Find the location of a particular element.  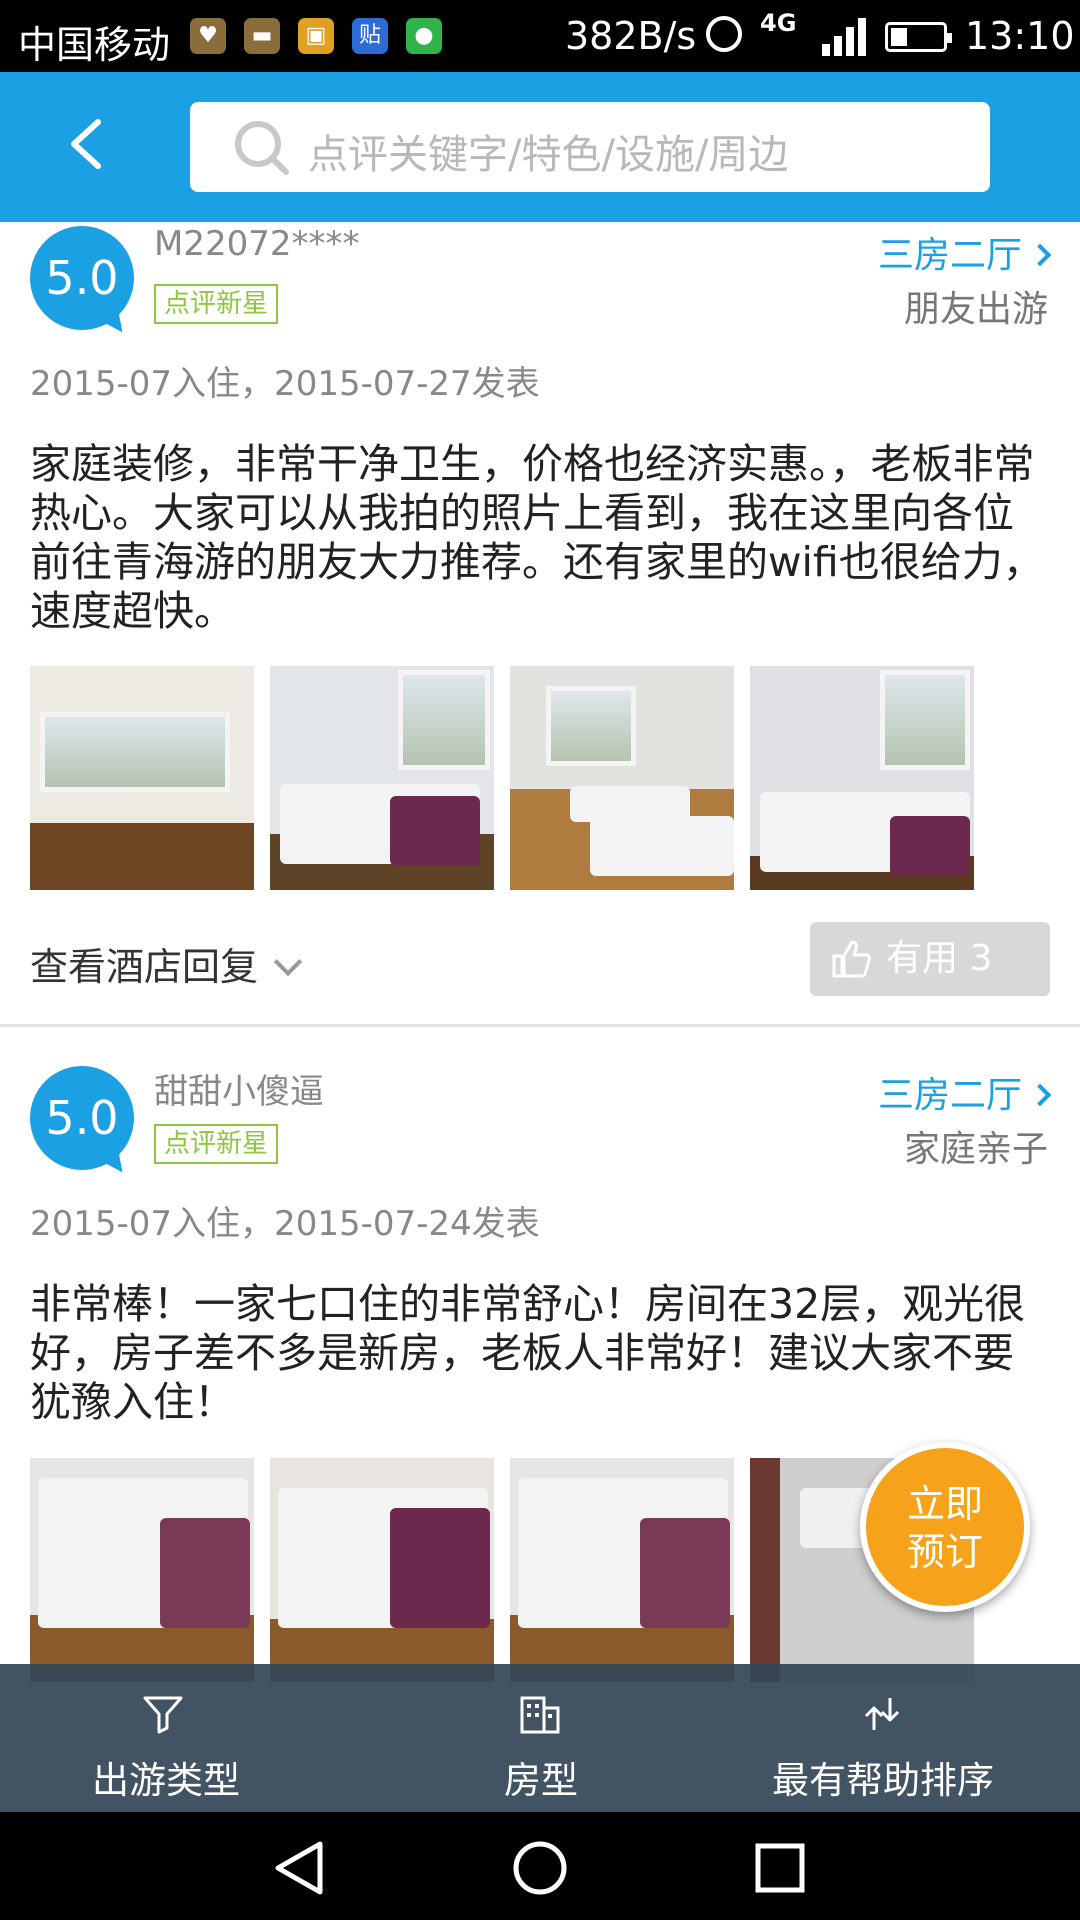

battery-icon is located at coordinates (918, 37).